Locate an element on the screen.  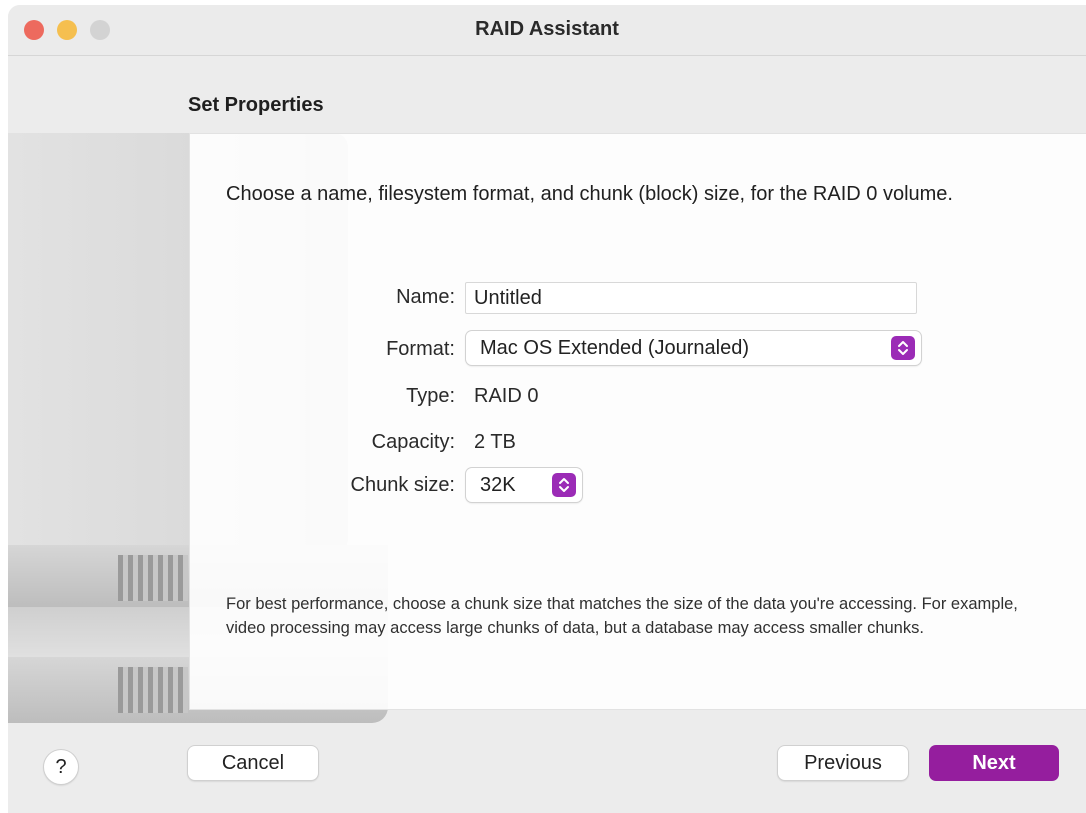
name-label: Name: is located at coordinates (425, 297).